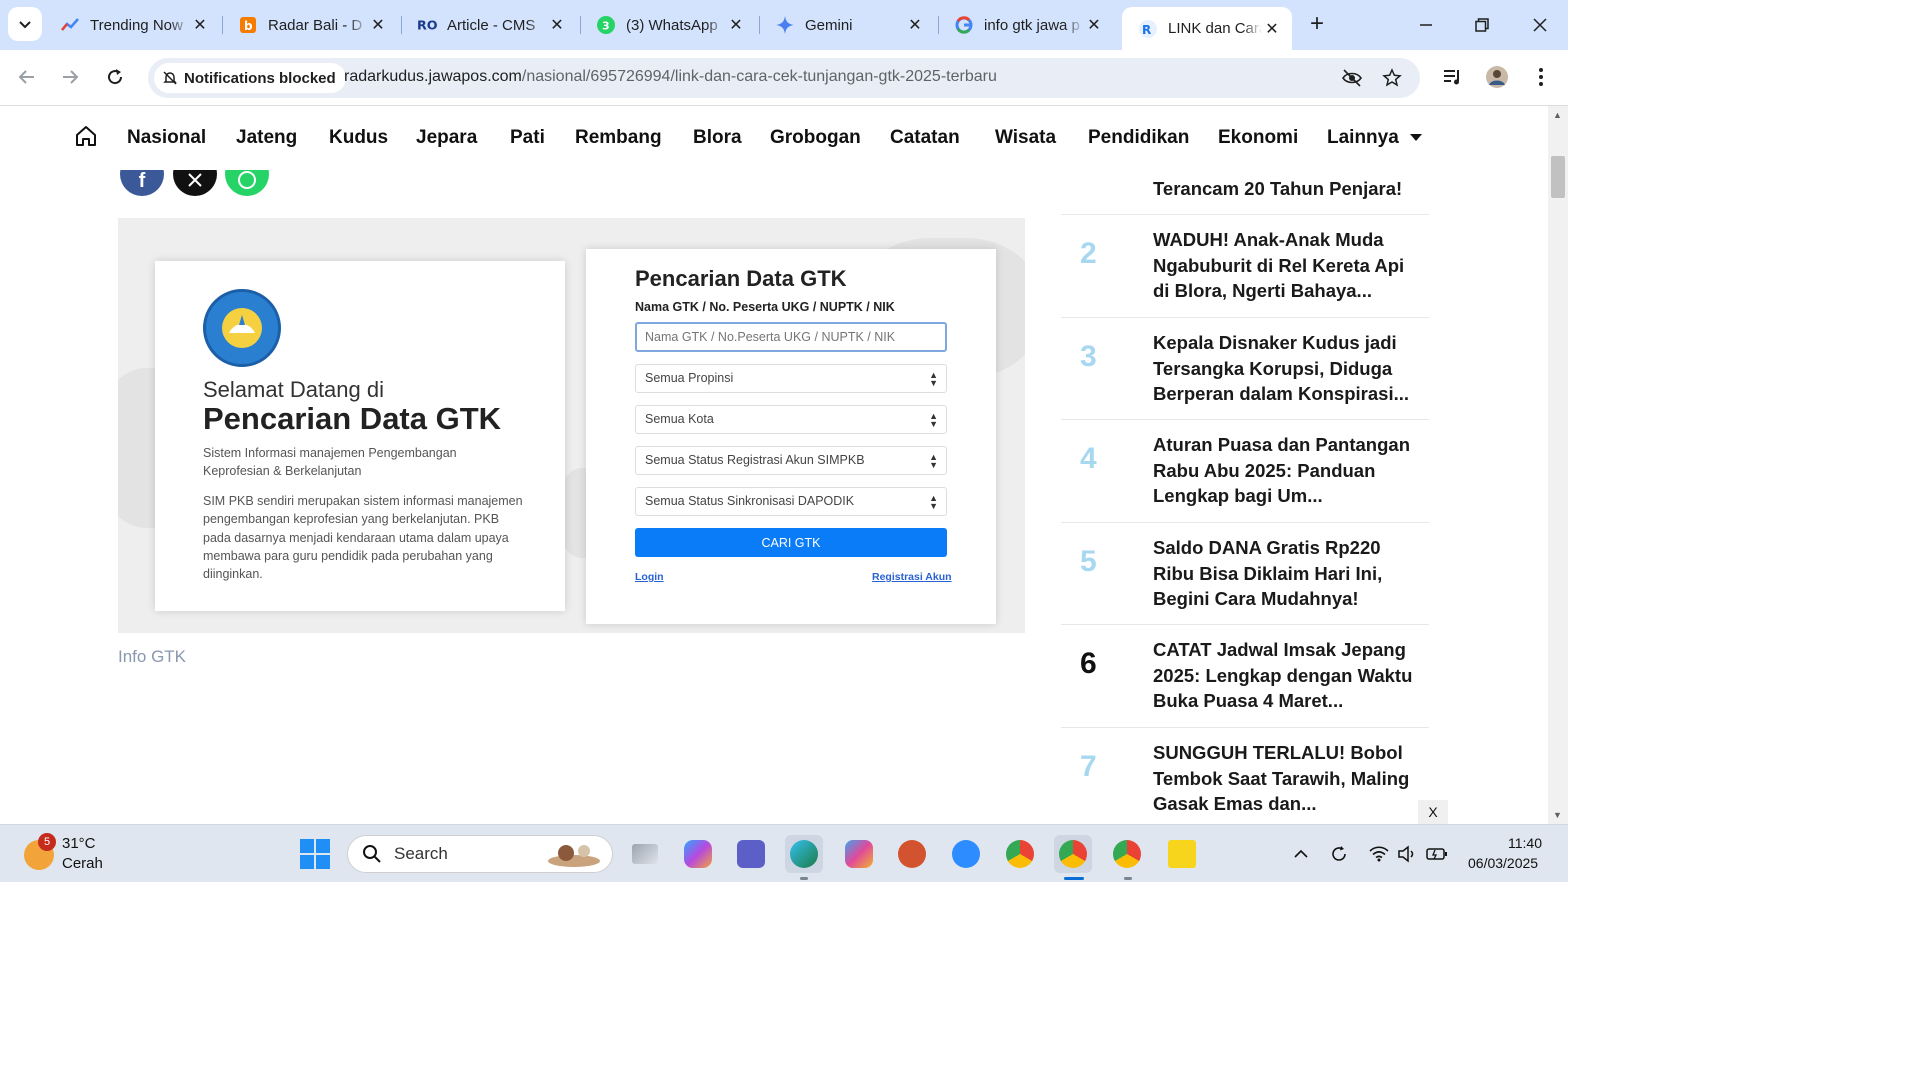  What do you see at coordinates (618, 138) in the screenshot?
I see `nav-link-rembang: Rembang` at bounding box center [618, 138].